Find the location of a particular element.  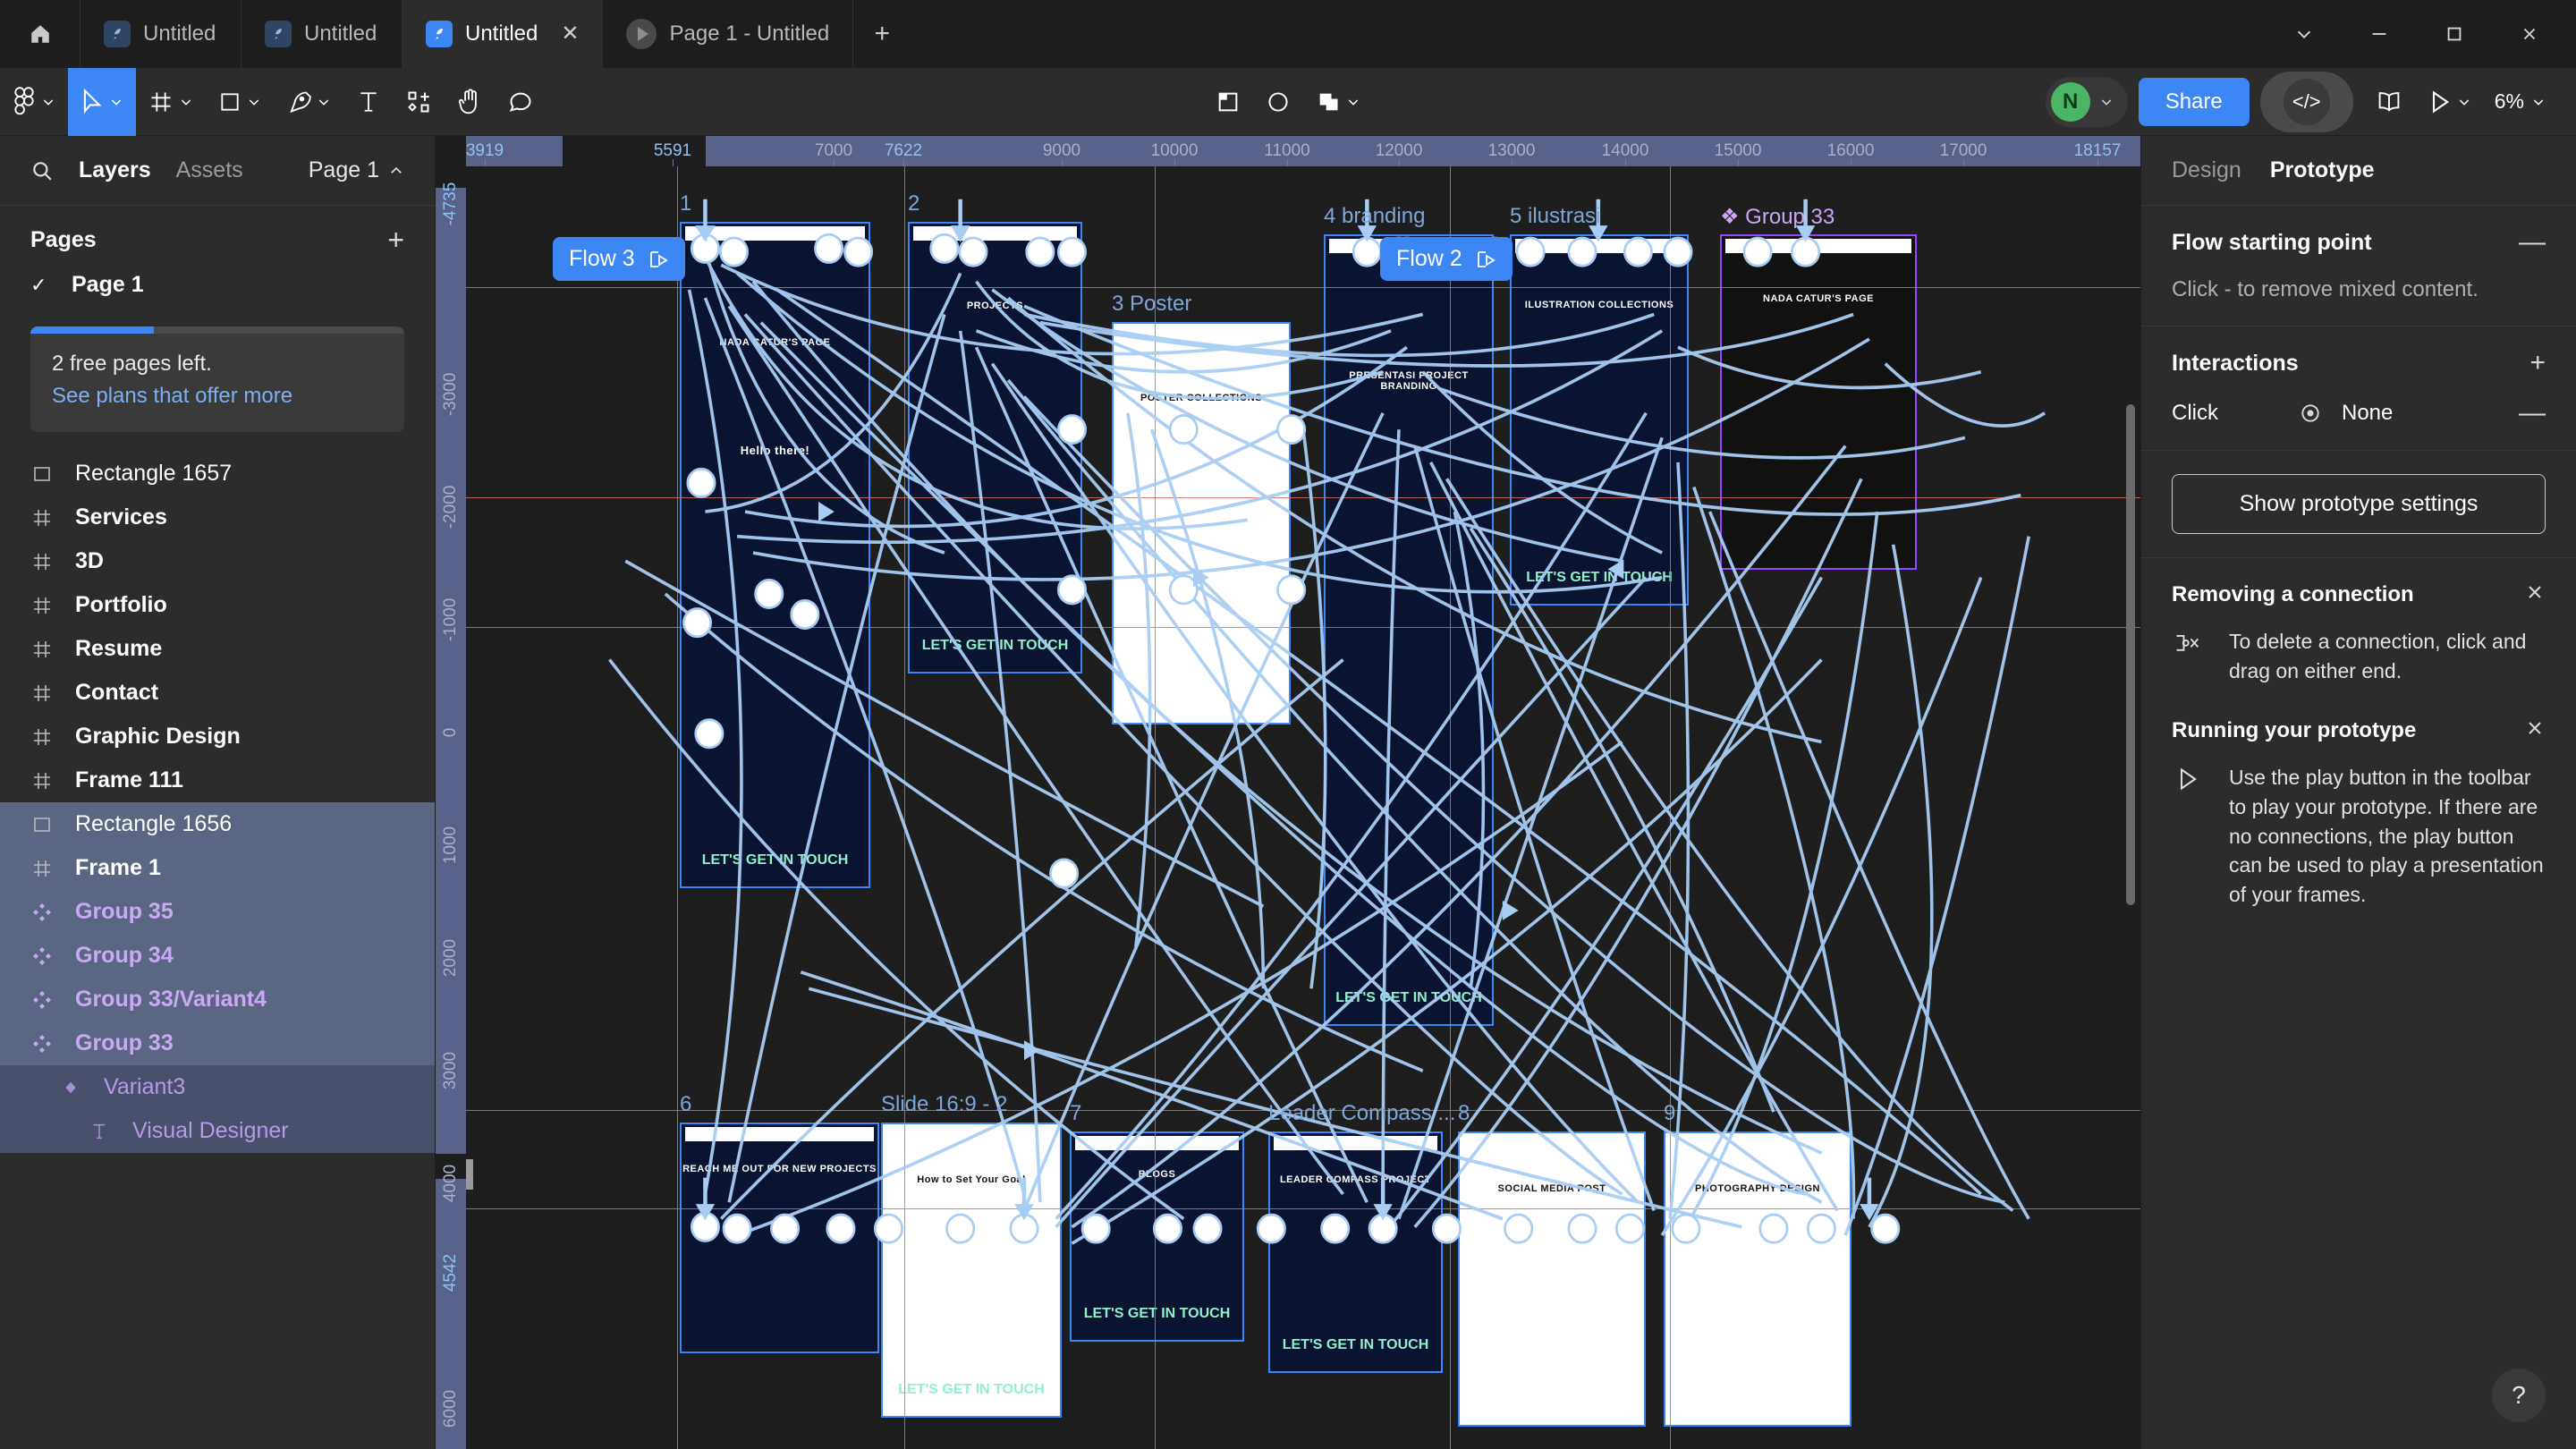

dev-mode-toggle: </> is located at coordinates (2306, 101).